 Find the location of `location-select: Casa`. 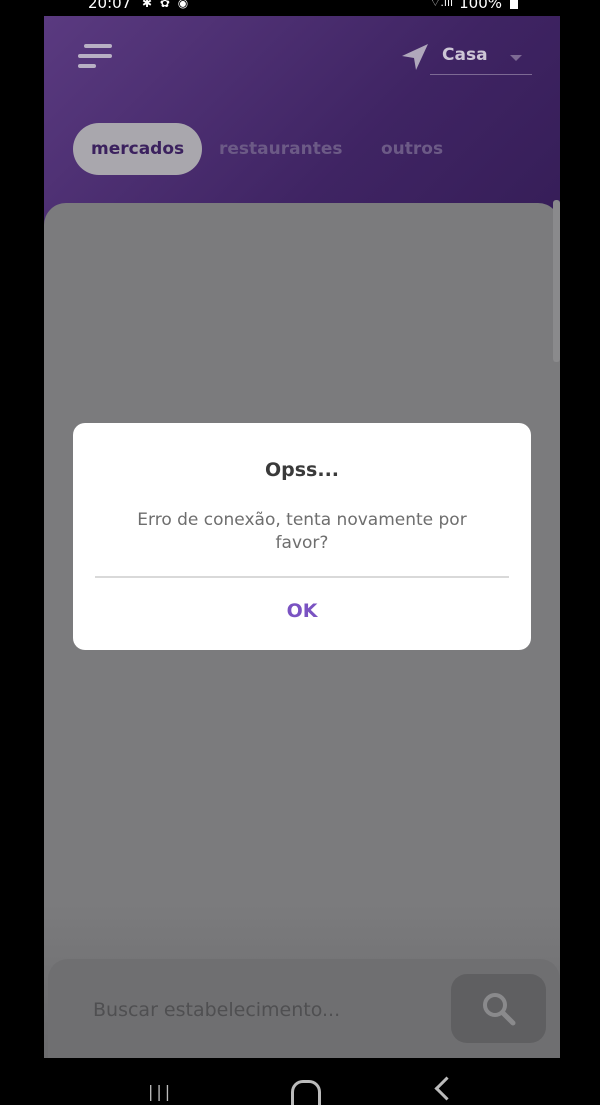

location-select: Casa is located at coordinates (481, 58).